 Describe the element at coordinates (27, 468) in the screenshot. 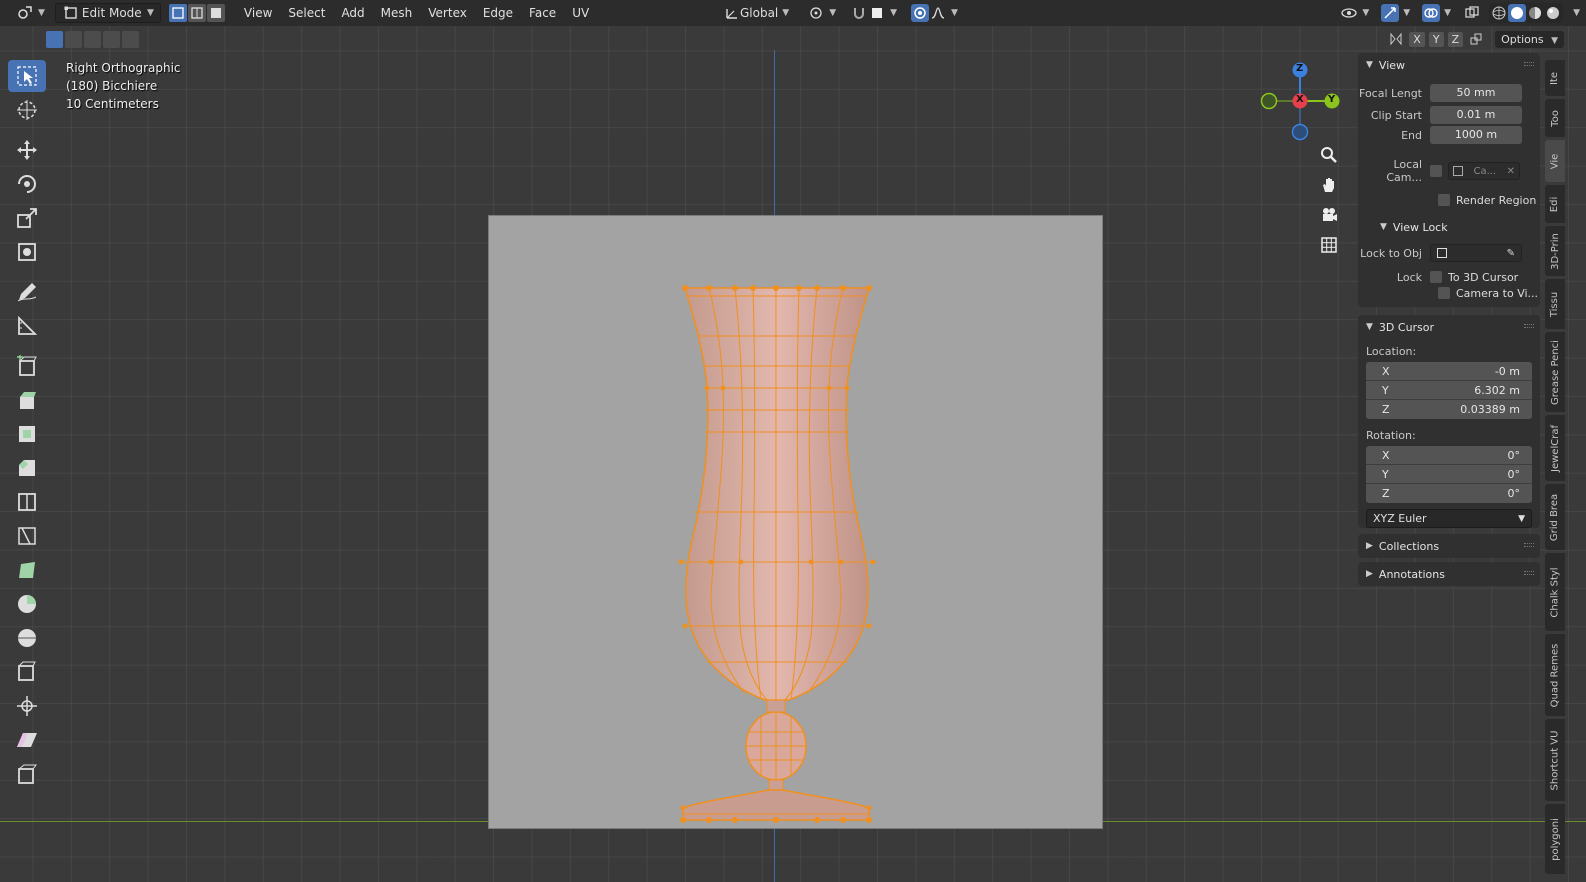

I see `bevel-tool` at that location.